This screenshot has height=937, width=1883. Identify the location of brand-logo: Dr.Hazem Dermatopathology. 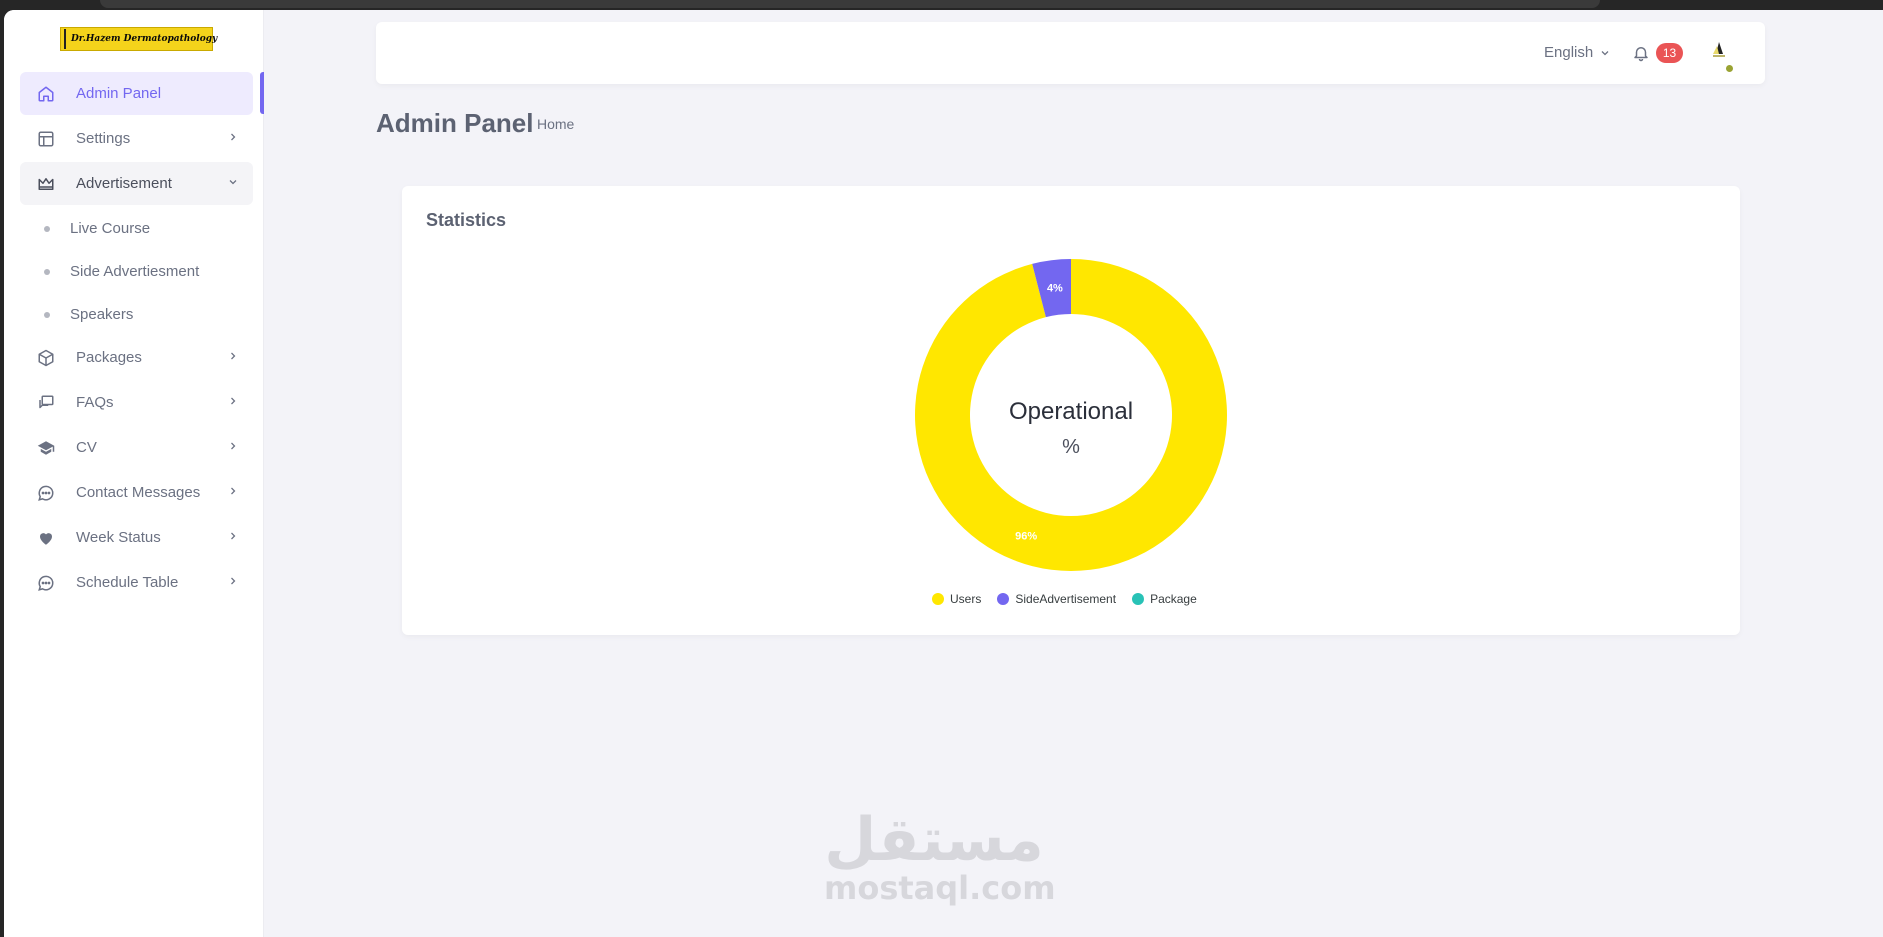
(138, 39).